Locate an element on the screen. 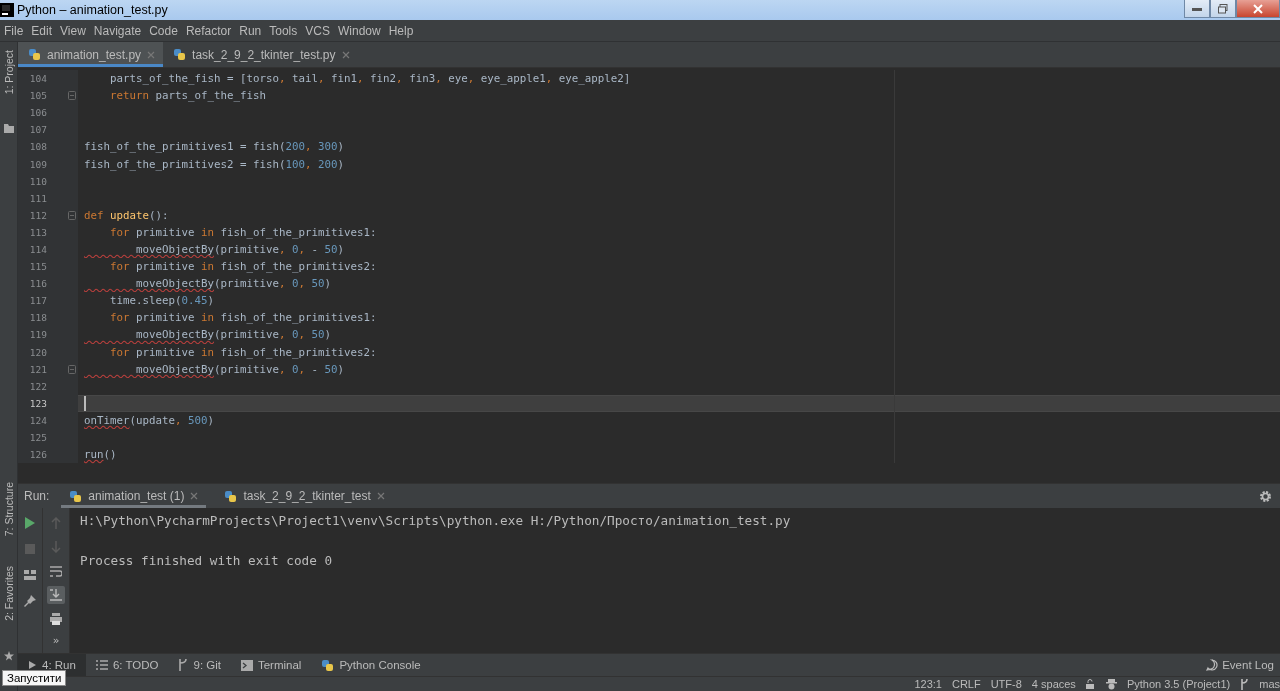 This screenshot has width=1280, height=691. line-number: 125 is located at coordinates (37, 437).